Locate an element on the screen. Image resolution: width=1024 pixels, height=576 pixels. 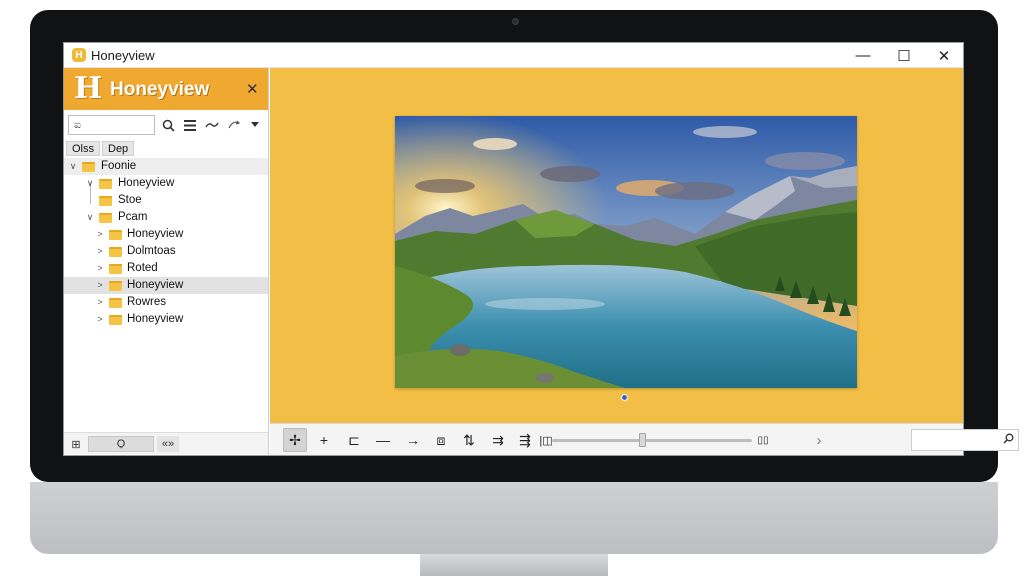
move-tool-button: ✢ is located at coordinates (295, 440).